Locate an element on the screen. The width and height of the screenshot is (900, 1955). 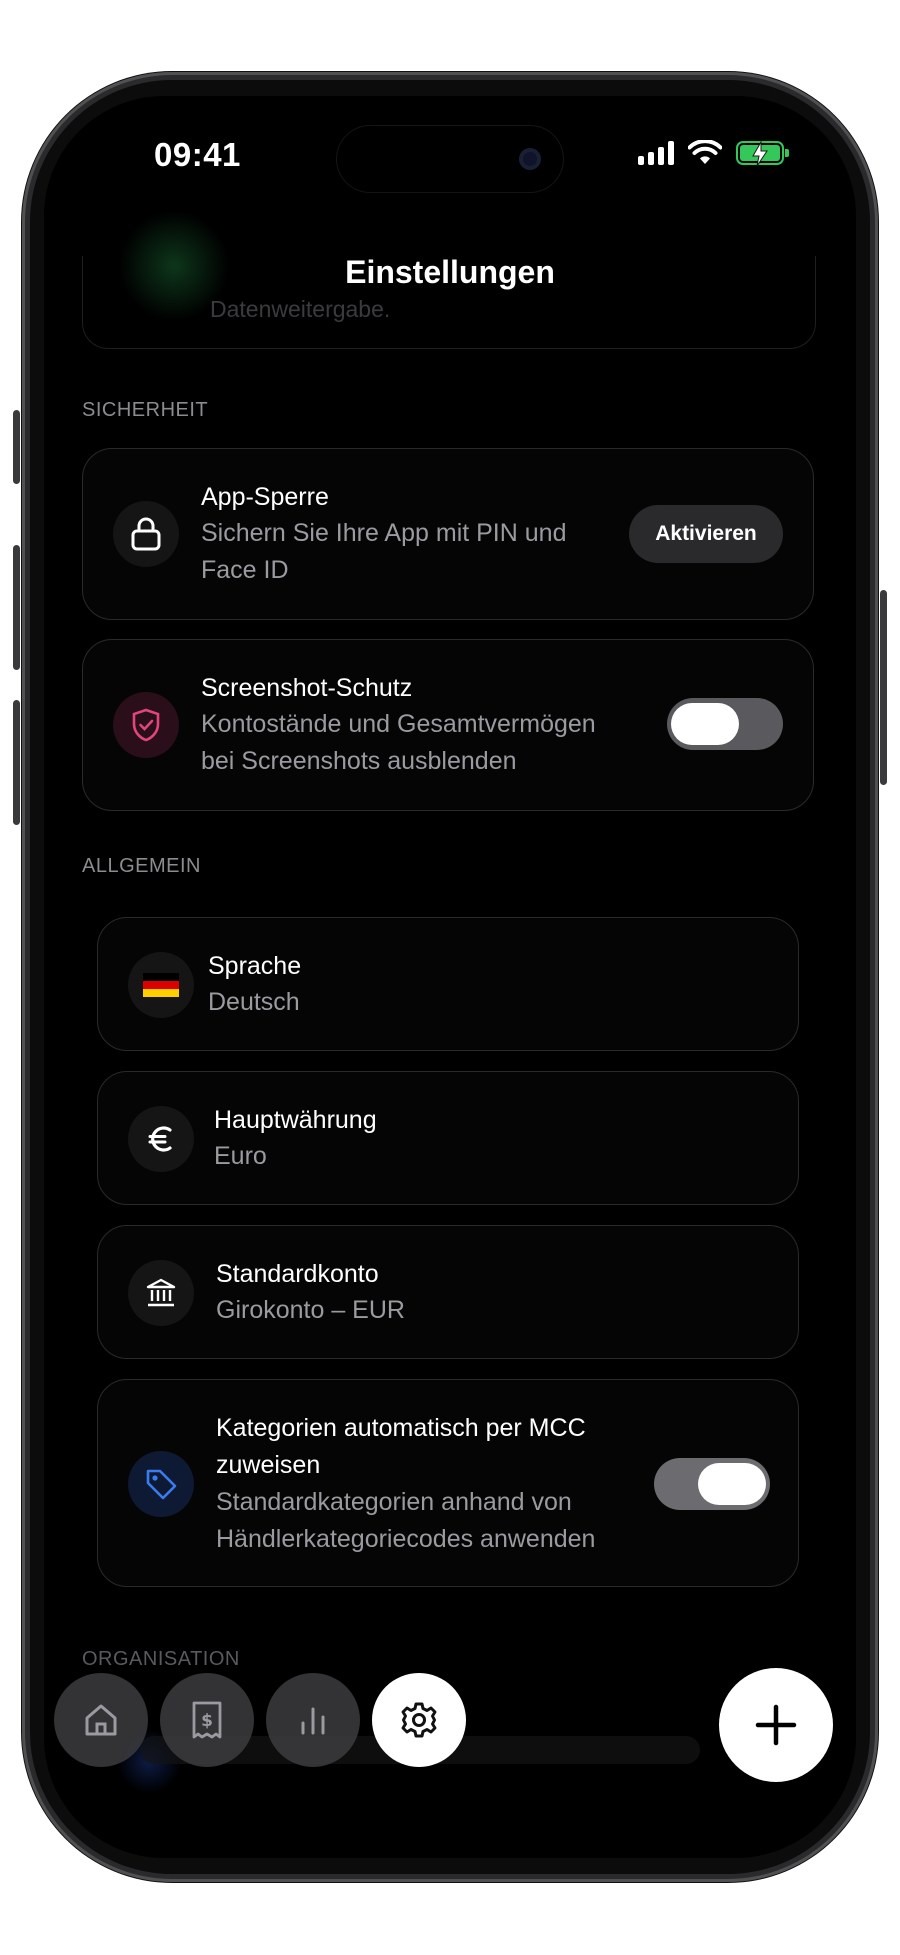
volume-up-button is located at coordinates (16, 607).